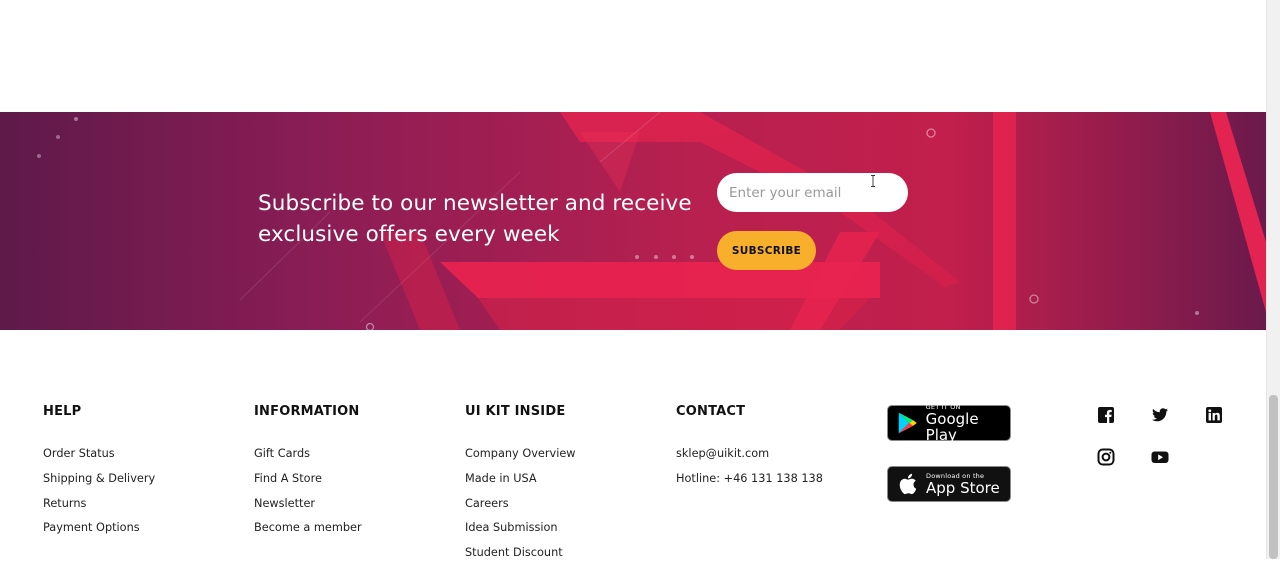 This screenshot has width=1280, height=571. What do you see at coordinates (308, 533) in the screenshot?
I see `footer-link-become-member: Become a member` at bounding box center [308, 533].